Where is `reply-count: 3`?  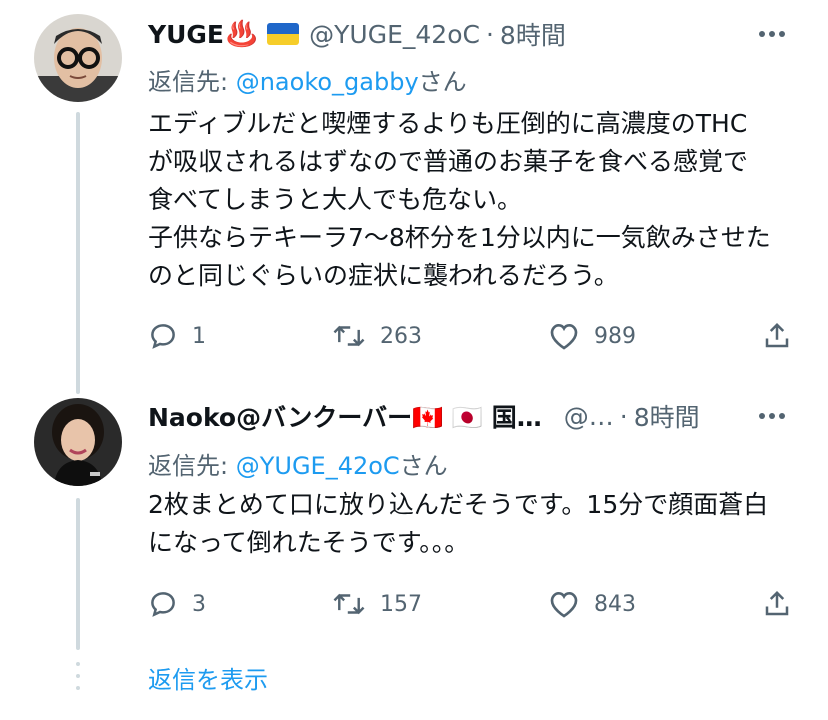 reply-count: 3 is located at coordinates (199, 604).